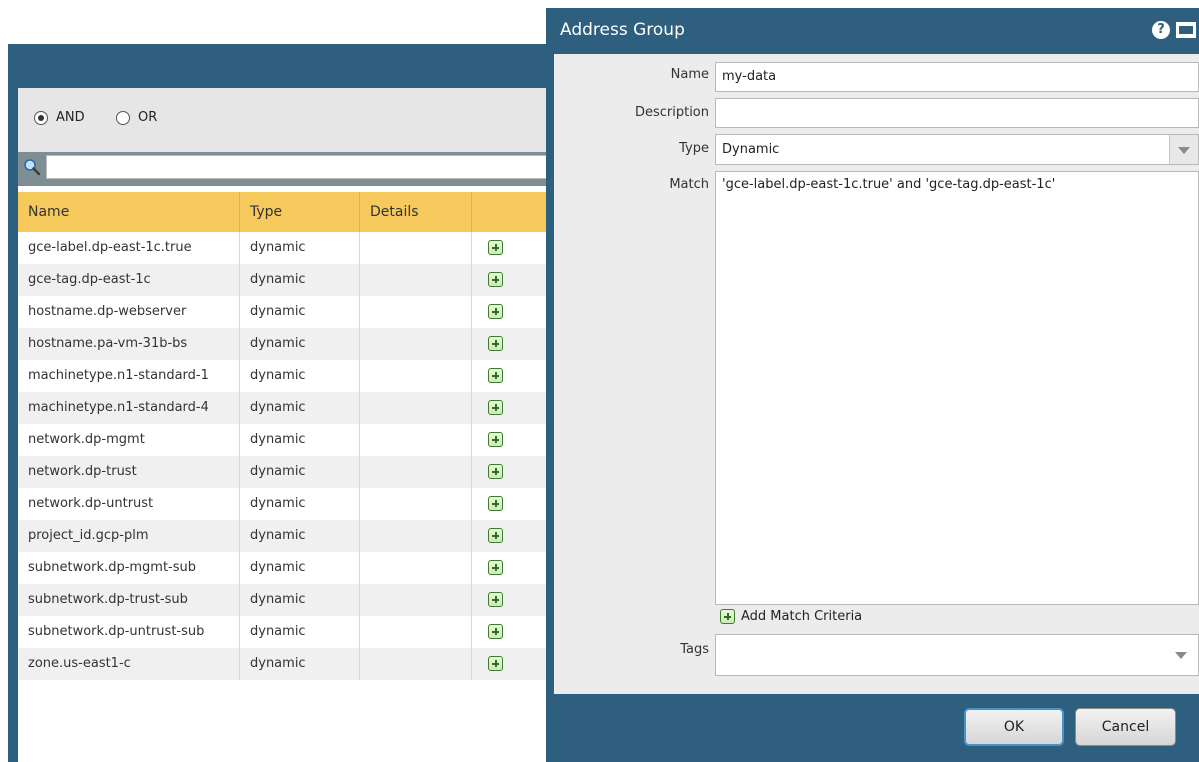 The width and height of the screenshot is (1199, 762). What do you see at coordinates (148, 117) in the screenshot?
I see `or-label: OR` at bounding box center [148, 117].